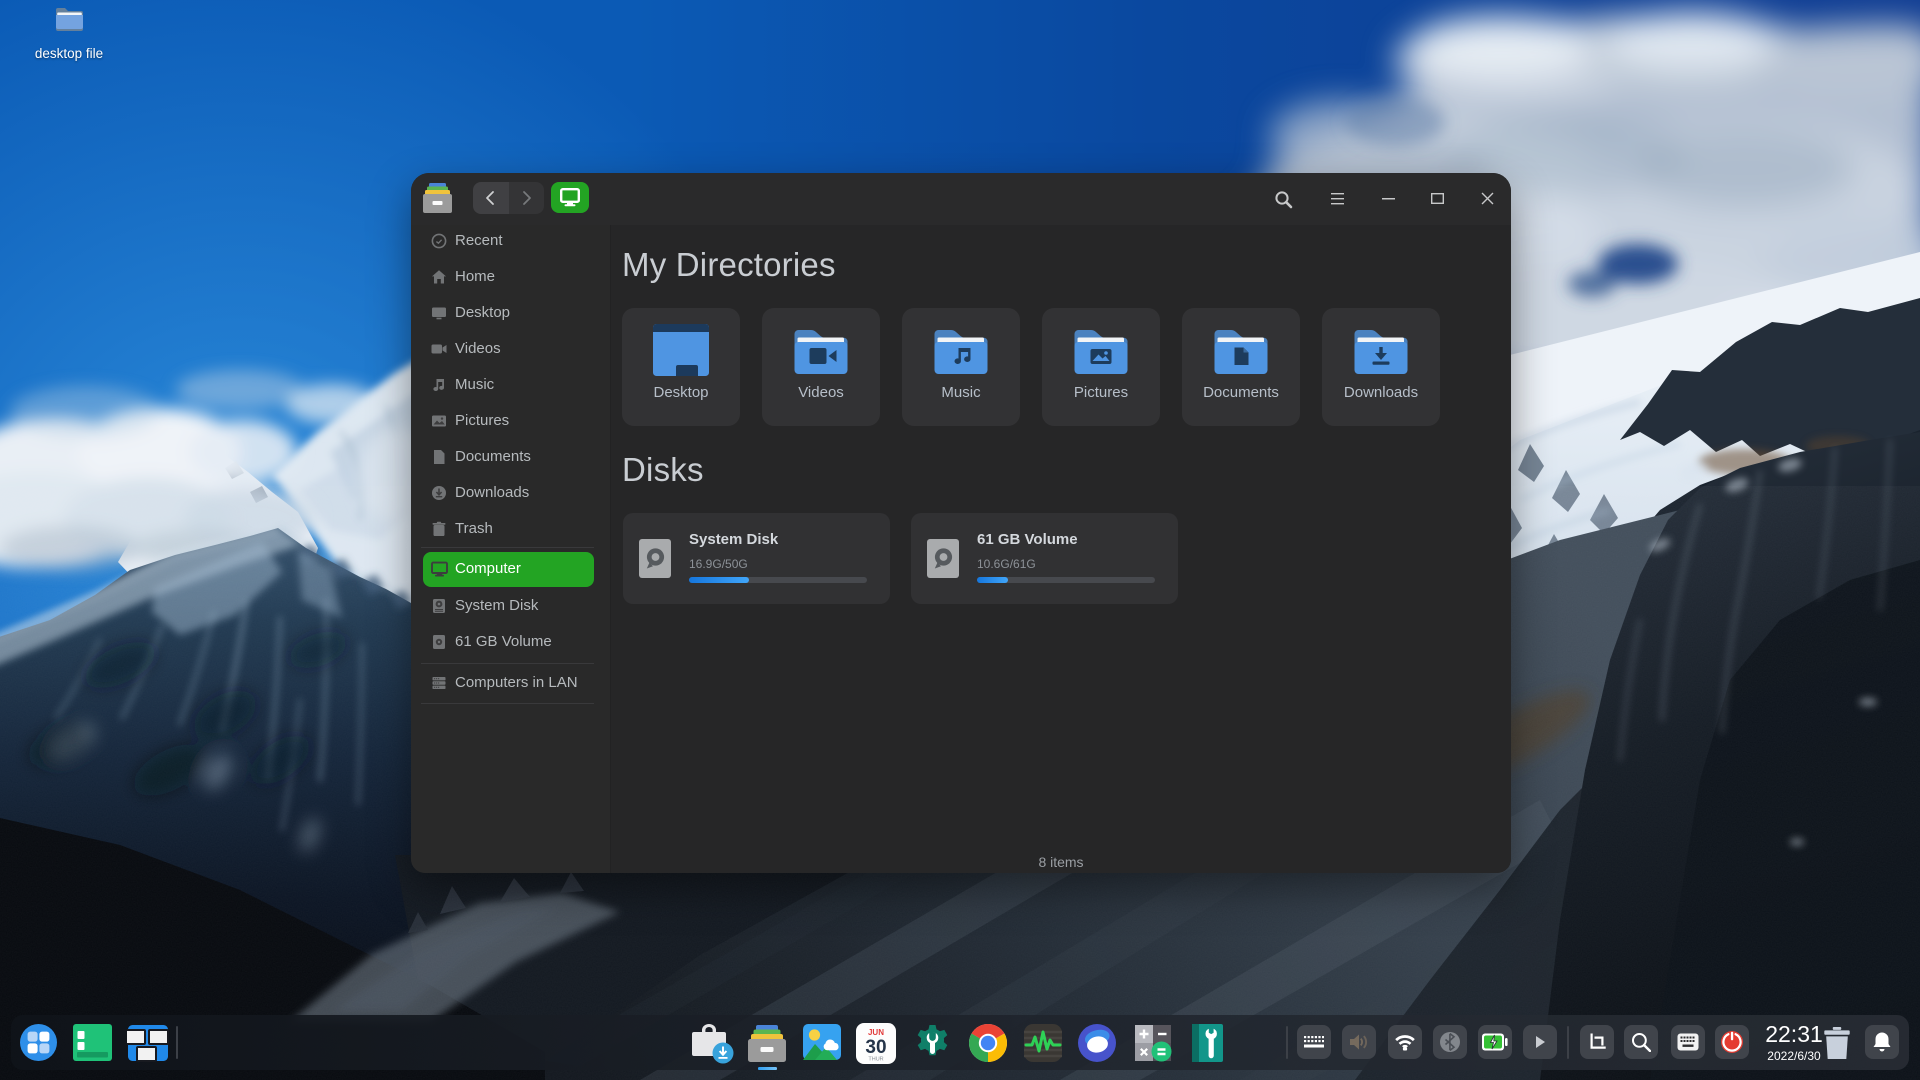  Describe the element at coordinates (875, 1047) in the screenshot. I see `svg-text: 30` at that location.